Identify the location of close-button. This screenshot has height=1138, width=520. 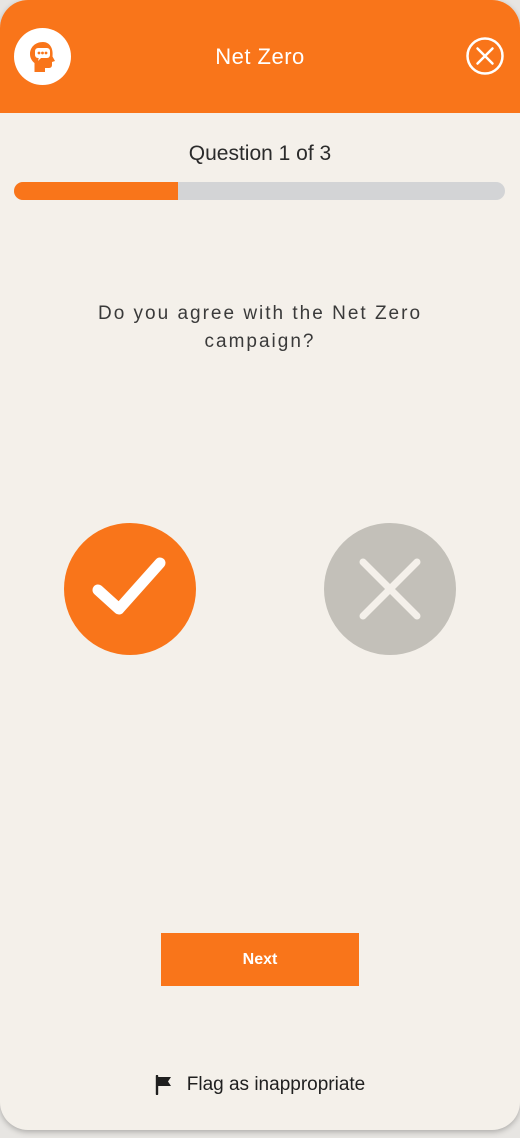
(485, 56).